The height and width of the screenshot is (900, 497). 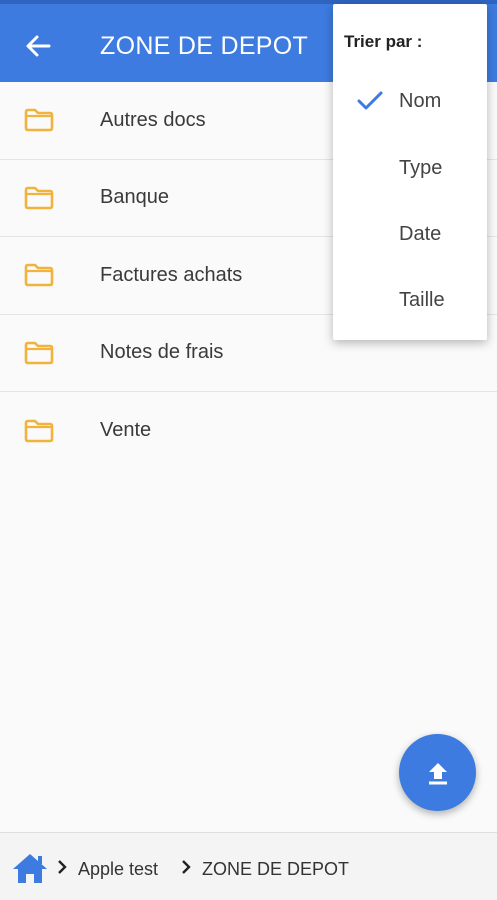 I want to click on arrow-back-icon, so click(x=38, y=46).